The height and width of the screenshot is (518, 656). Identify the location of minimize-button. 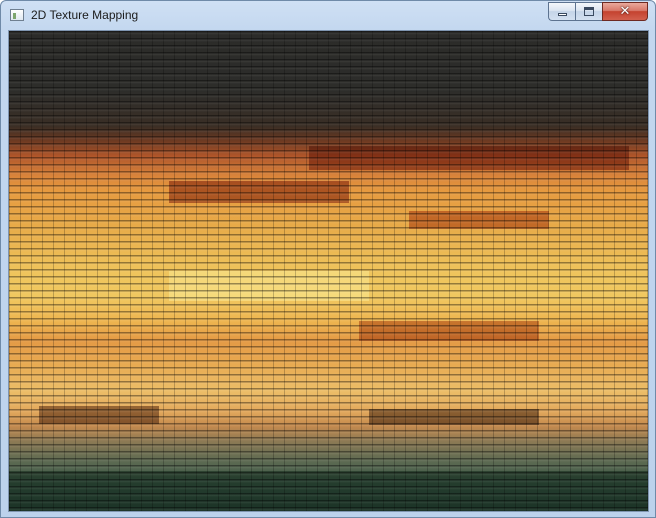
(561, 11).